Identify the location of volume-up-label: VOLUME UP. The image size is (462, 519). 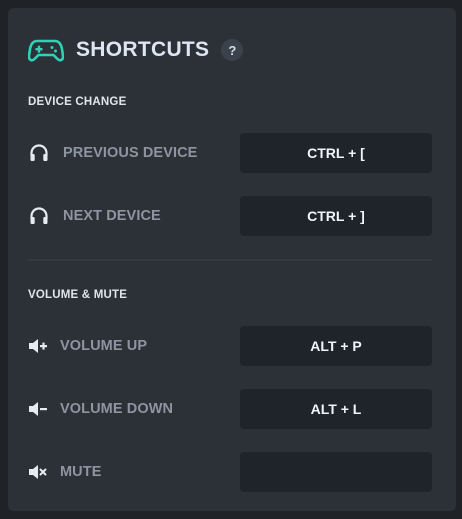
(104, 346).